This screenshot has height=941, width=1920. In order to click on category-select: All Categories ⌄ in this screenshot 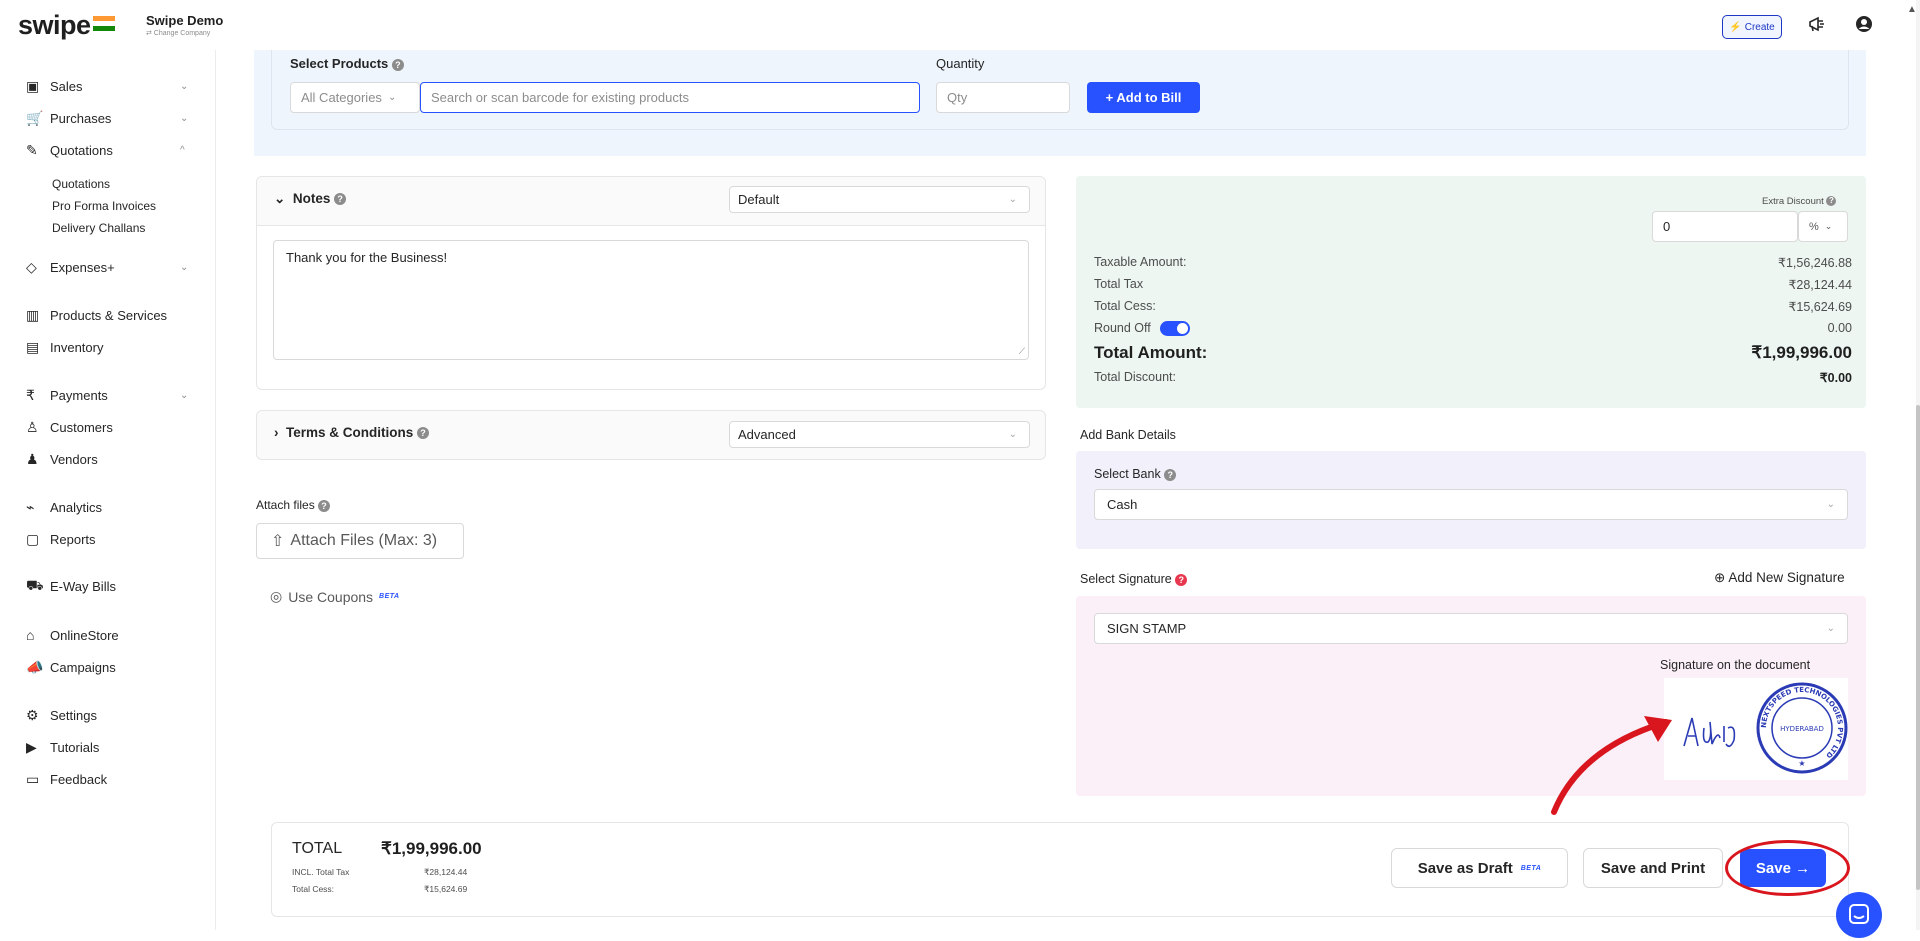, I will do `click(355, 97)`.